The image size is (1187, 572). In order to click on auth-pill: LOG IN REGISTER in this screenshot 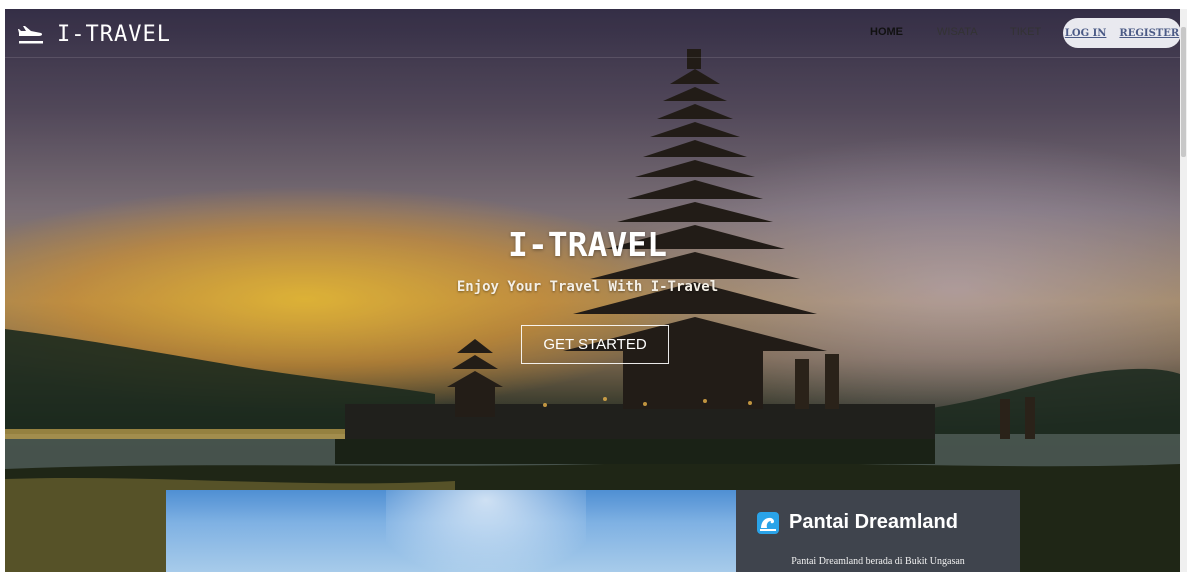, I will do `click(1122, 33)`.